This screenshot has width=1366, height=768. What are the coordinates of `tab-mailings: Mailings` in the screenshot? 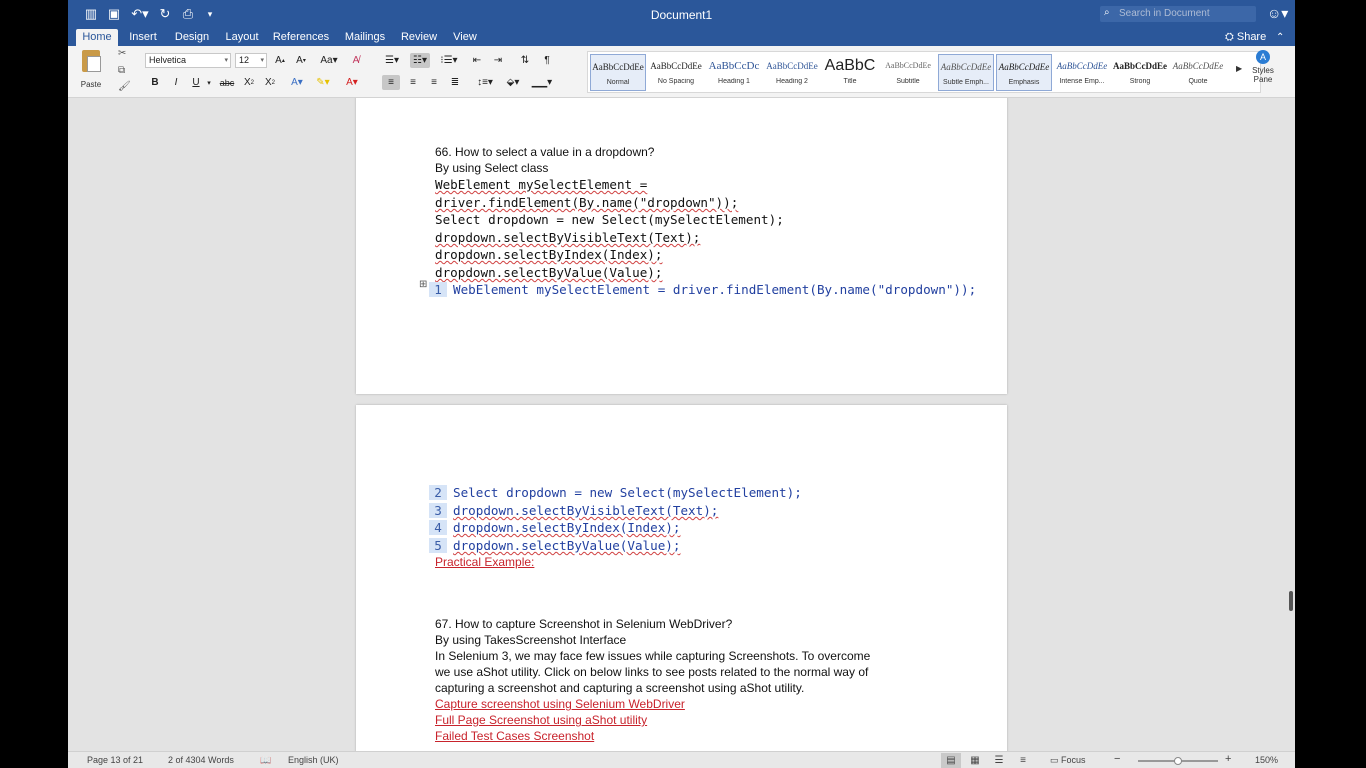 It's located at (365, 37).